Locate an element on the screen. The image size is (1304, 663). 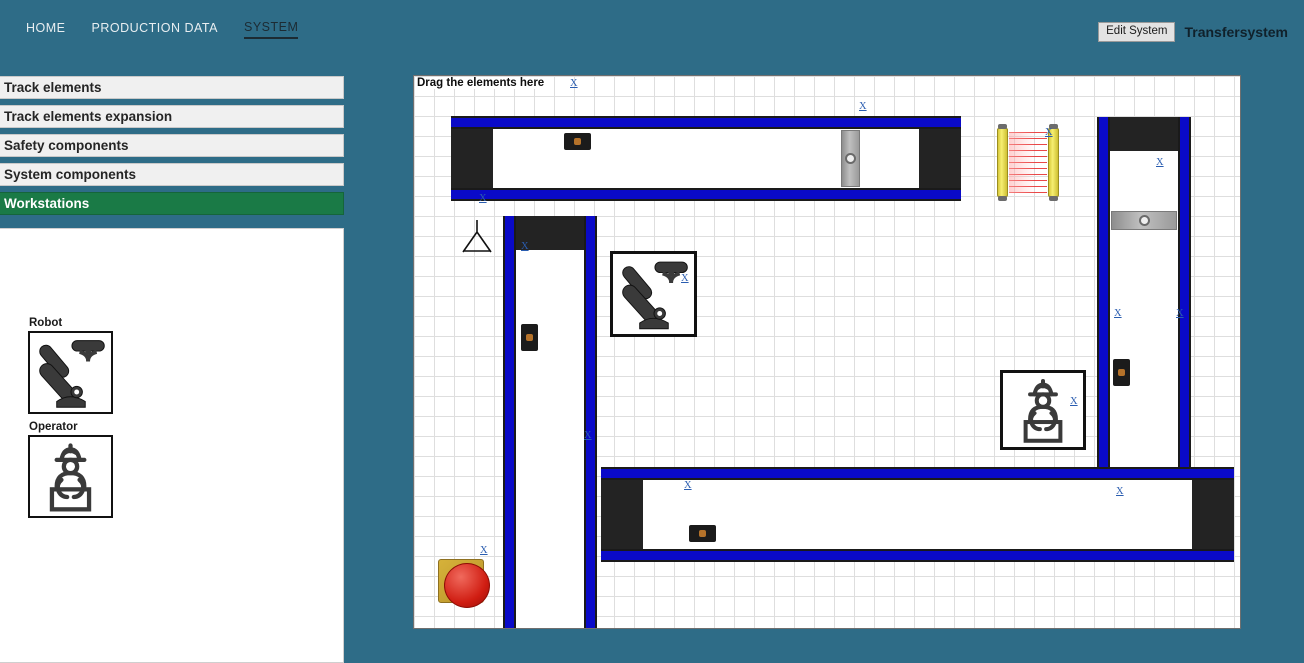
sidebar-section-label: Track elements is located at coordinates (53, 87).